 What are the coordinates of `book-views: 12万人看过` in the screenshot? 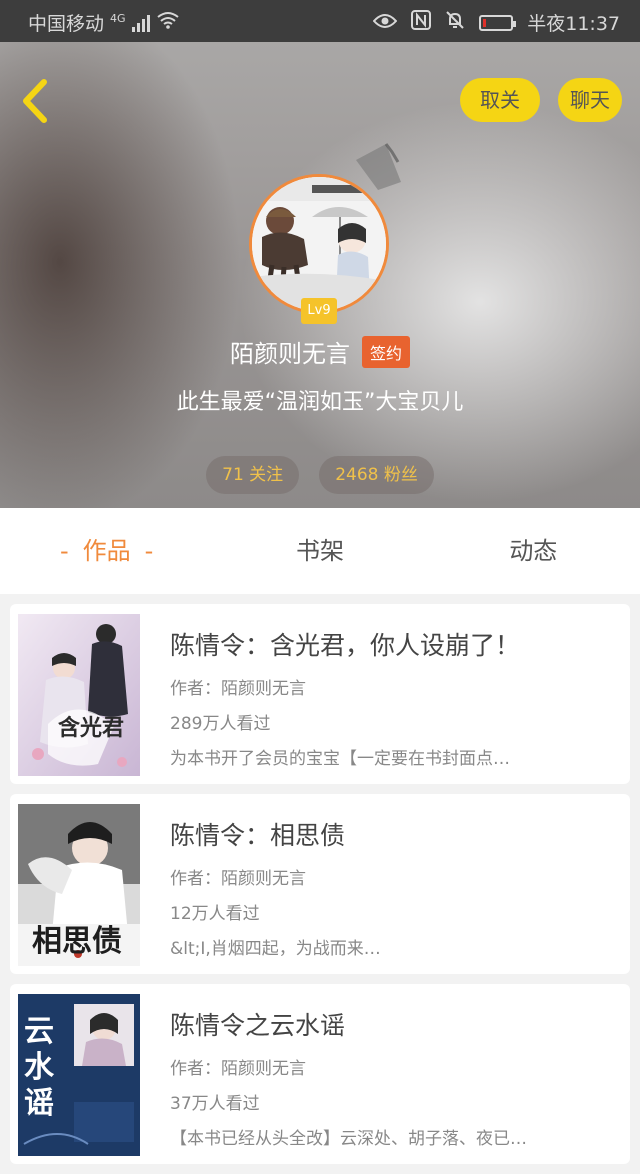 It's located at (215, 914).